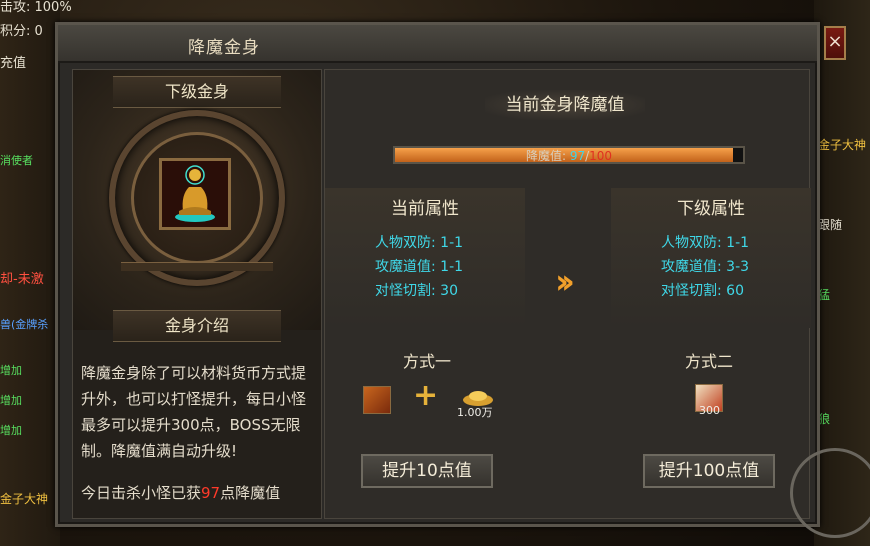 The width and height of the screenshot is (870, 546). What do you see at coordinates (197, 92) in the screenshot?
I see `next-body-label: 下级金身` at bounding box center [197, 92].